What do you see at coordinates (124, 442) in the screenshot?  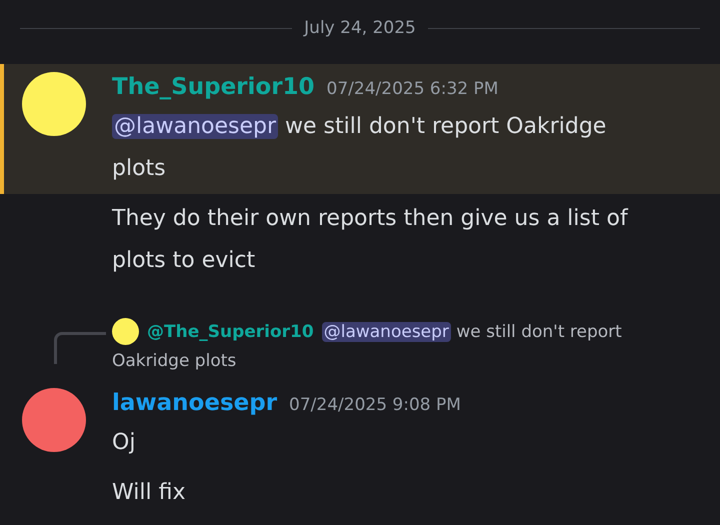 I see `message-text: Oj` at bounding box center [124, 442].